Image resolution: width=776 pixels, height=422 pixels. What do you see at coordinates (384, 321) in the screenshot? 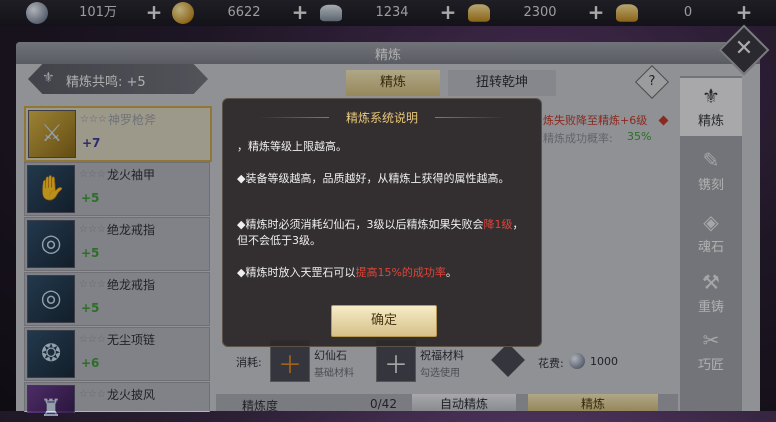
I see `confirm-button: 确定` at bounding box center [384, 321].